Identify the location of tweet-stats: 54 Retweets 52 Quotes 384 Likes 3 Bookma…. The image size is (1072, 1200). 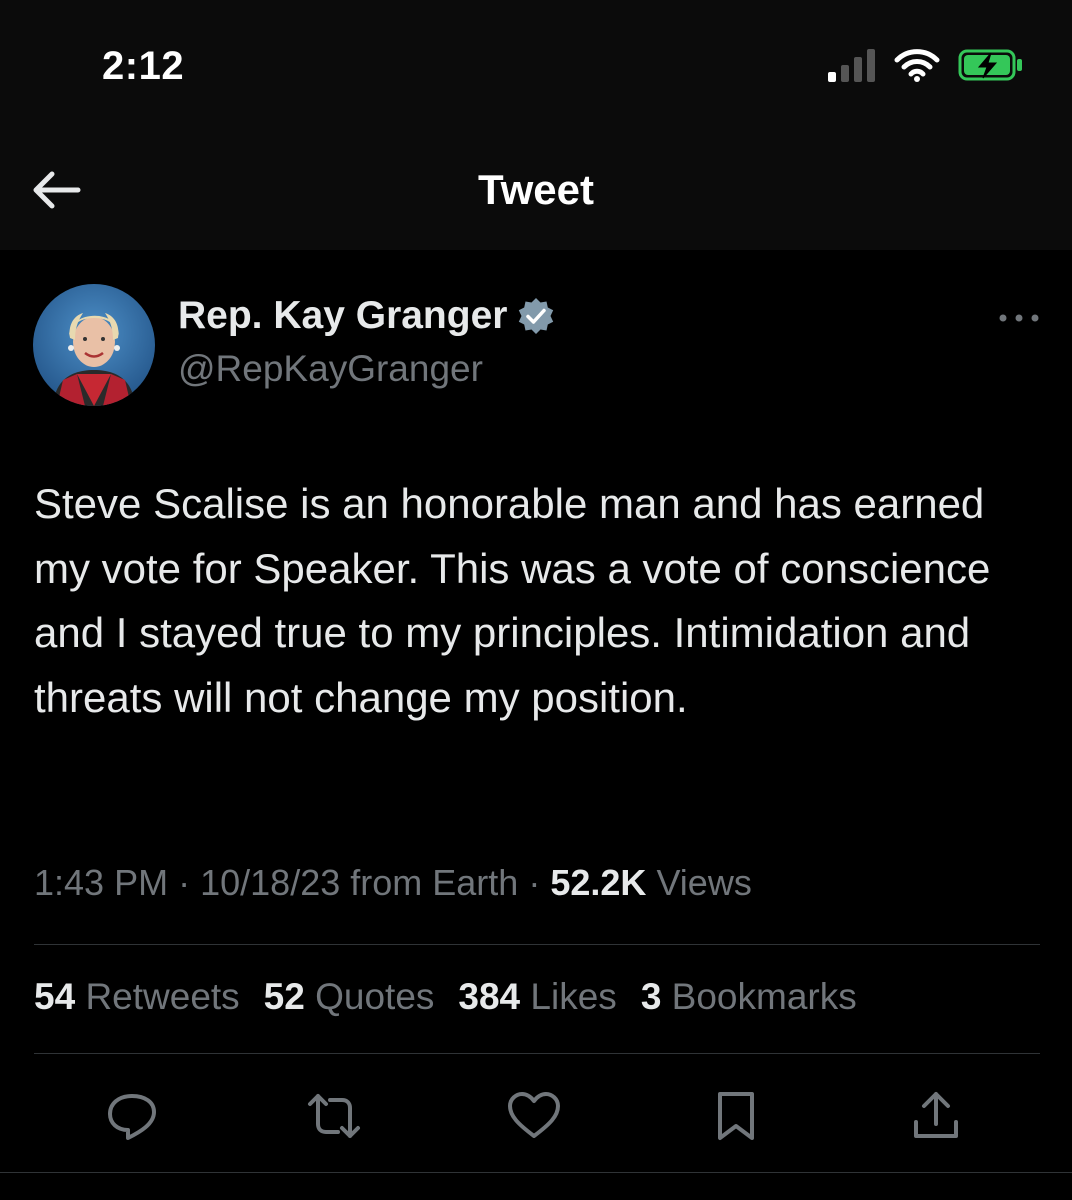
(445, 997).